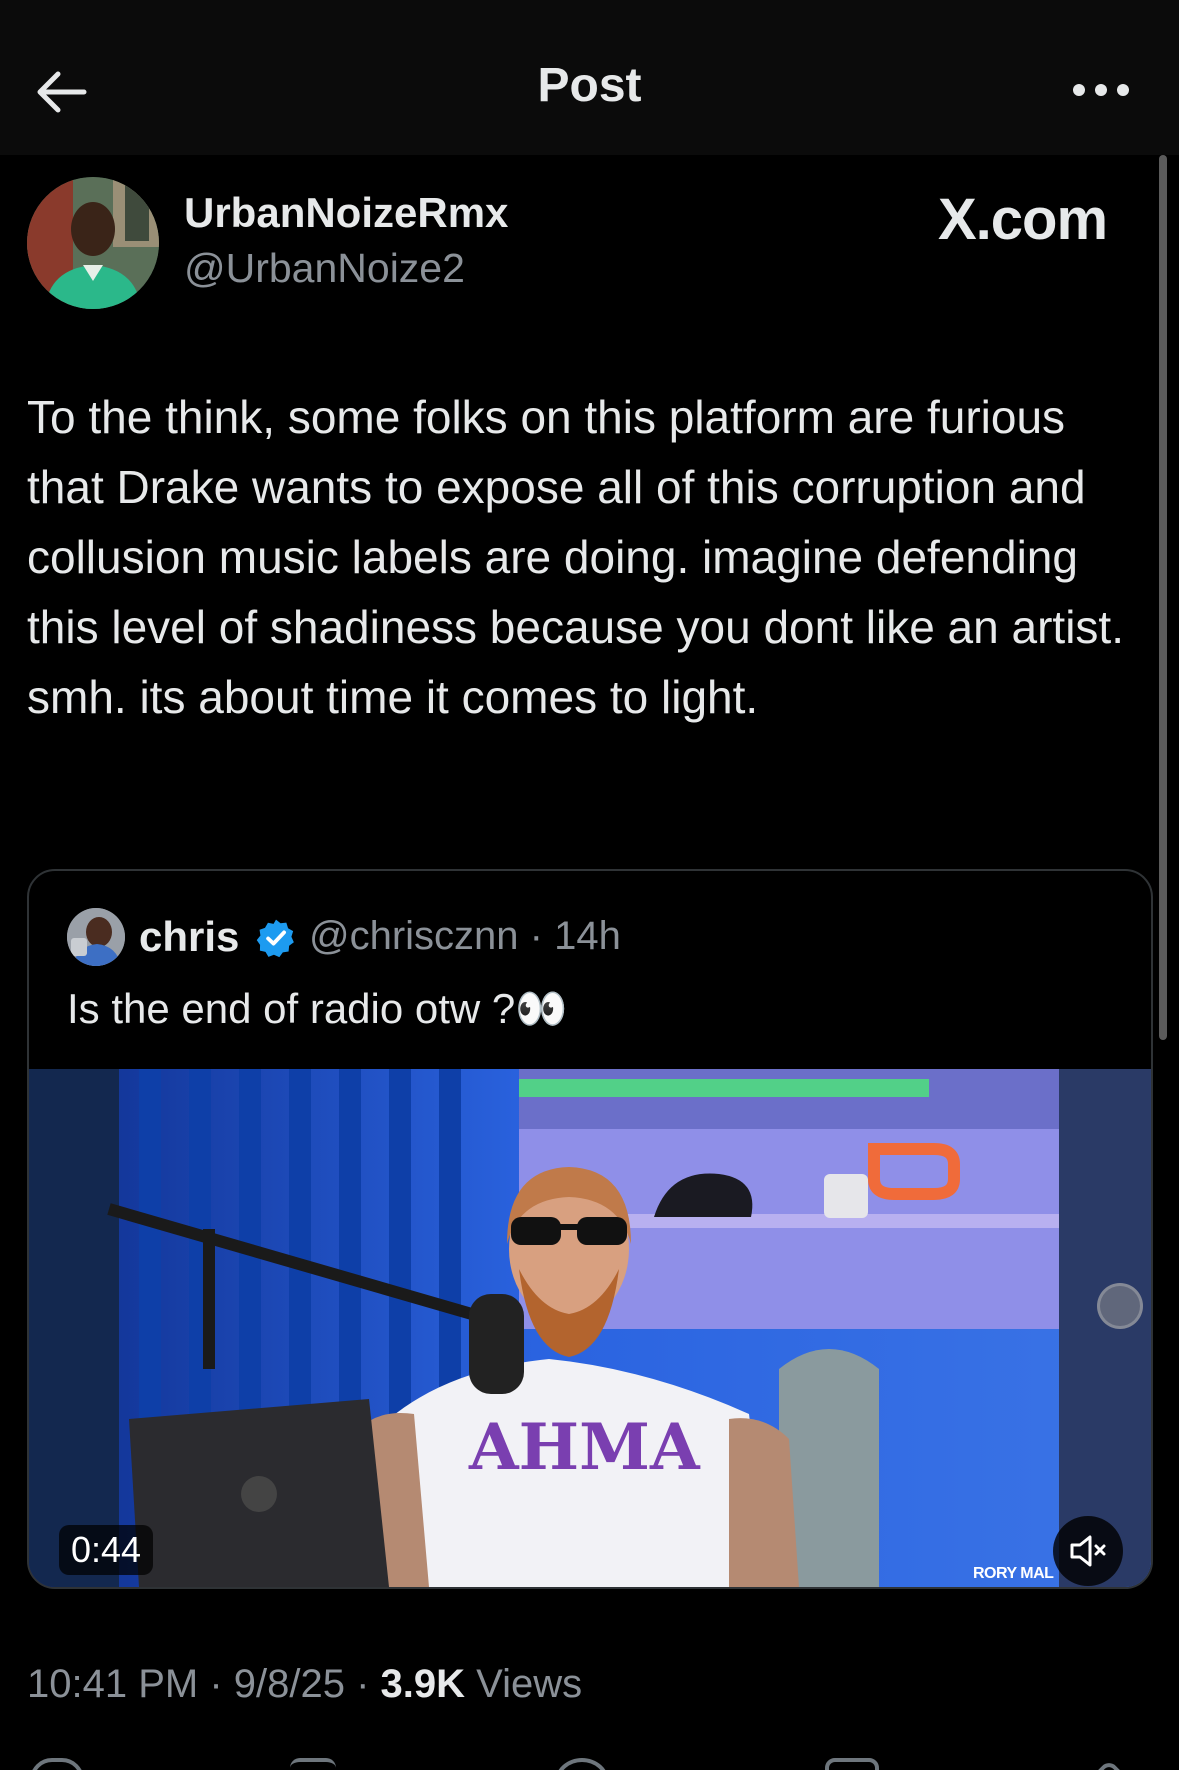  I want to click on speaker-muted-icon, so click(1088, 1551).